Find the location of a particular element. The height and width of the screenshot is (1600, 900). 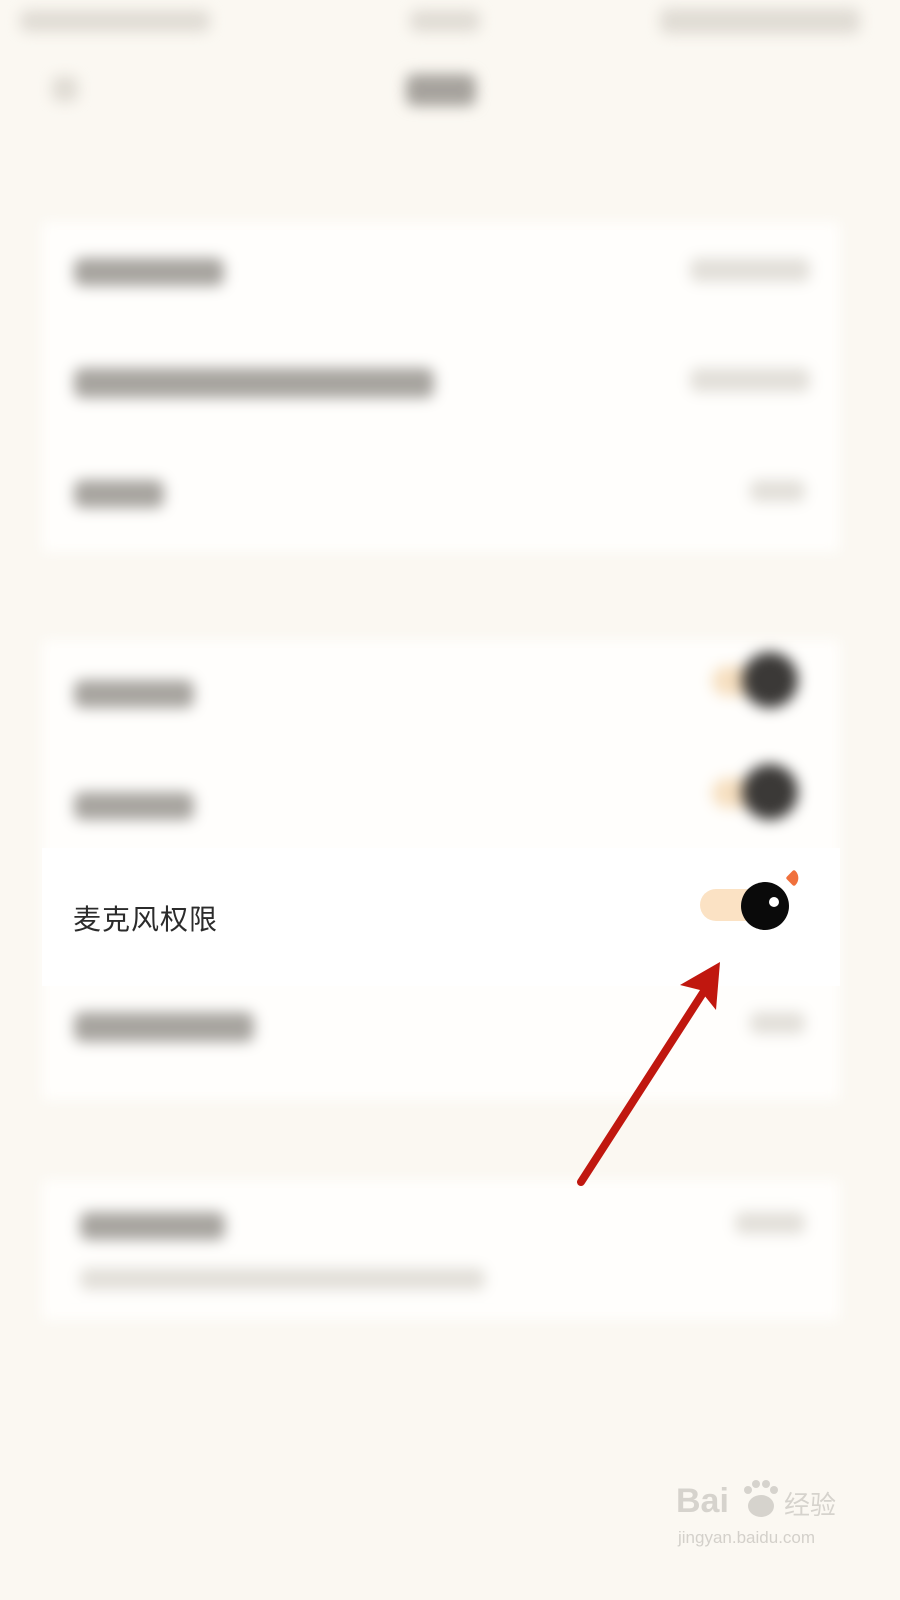

page-title is located at coordinates (441, 90).